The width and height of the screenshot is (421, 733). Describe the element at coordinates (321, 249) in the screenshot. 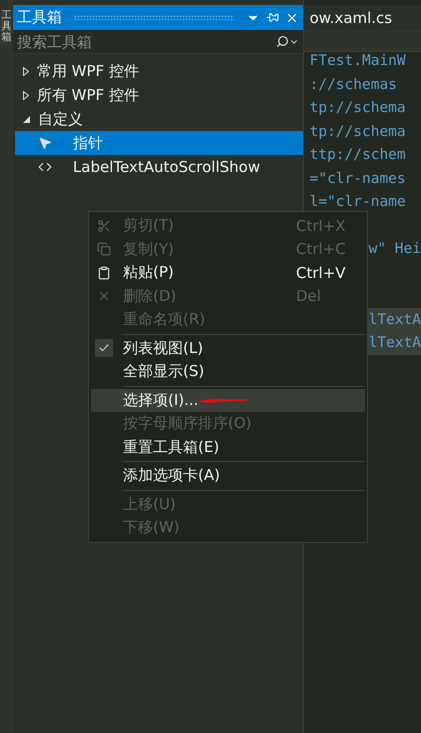

I see `shortcut-label: Ctrl+C` at that location.